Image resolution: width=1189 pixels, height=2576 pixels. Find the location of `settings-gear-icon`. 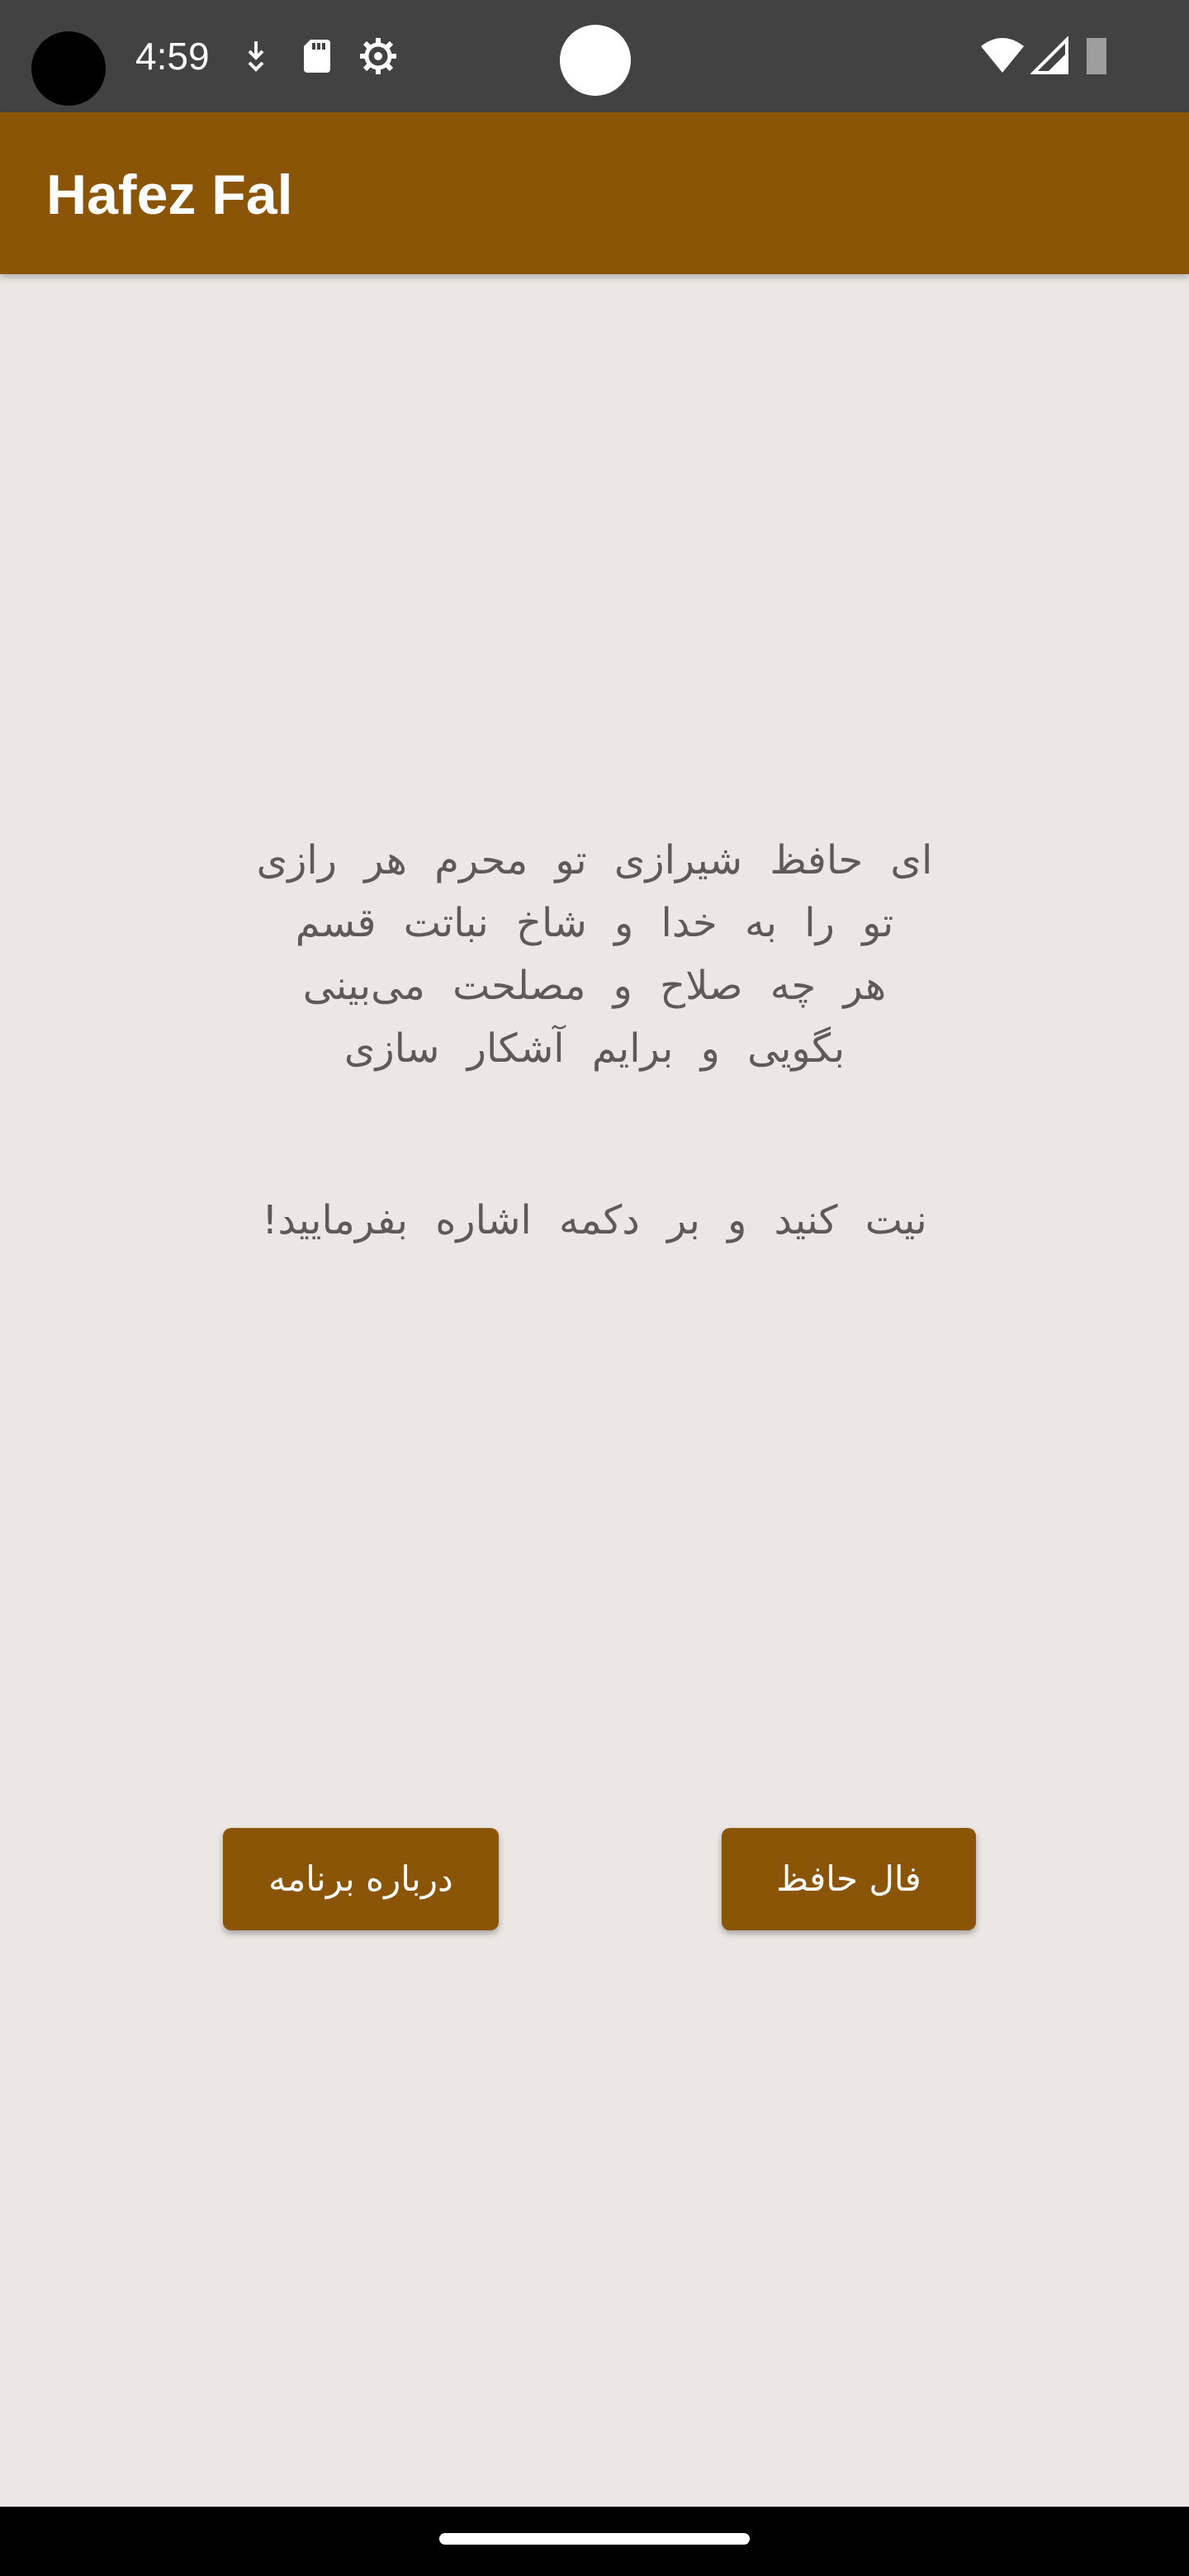

settings-gear-icon is located at coordinates (378, 56).